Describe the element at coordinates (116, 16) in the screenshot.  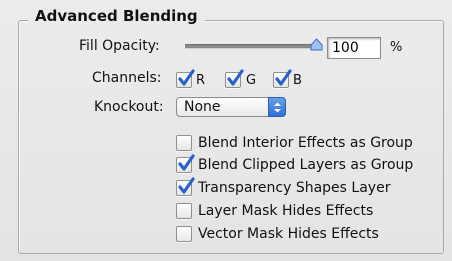
I see `group-title: Advanced Blending` at that location.